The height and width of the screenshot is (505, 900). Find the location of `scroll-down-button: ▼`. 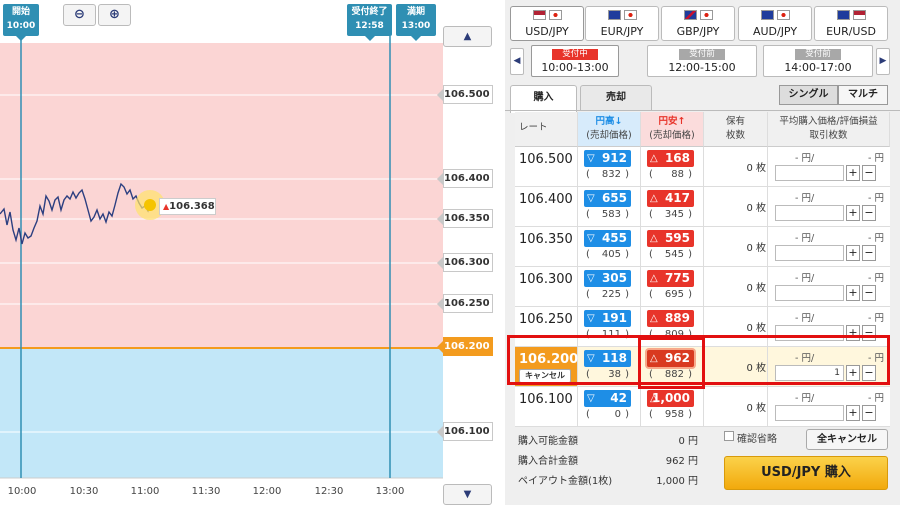

scroll-down-button: ▼ is located at coordinates (467, 494).